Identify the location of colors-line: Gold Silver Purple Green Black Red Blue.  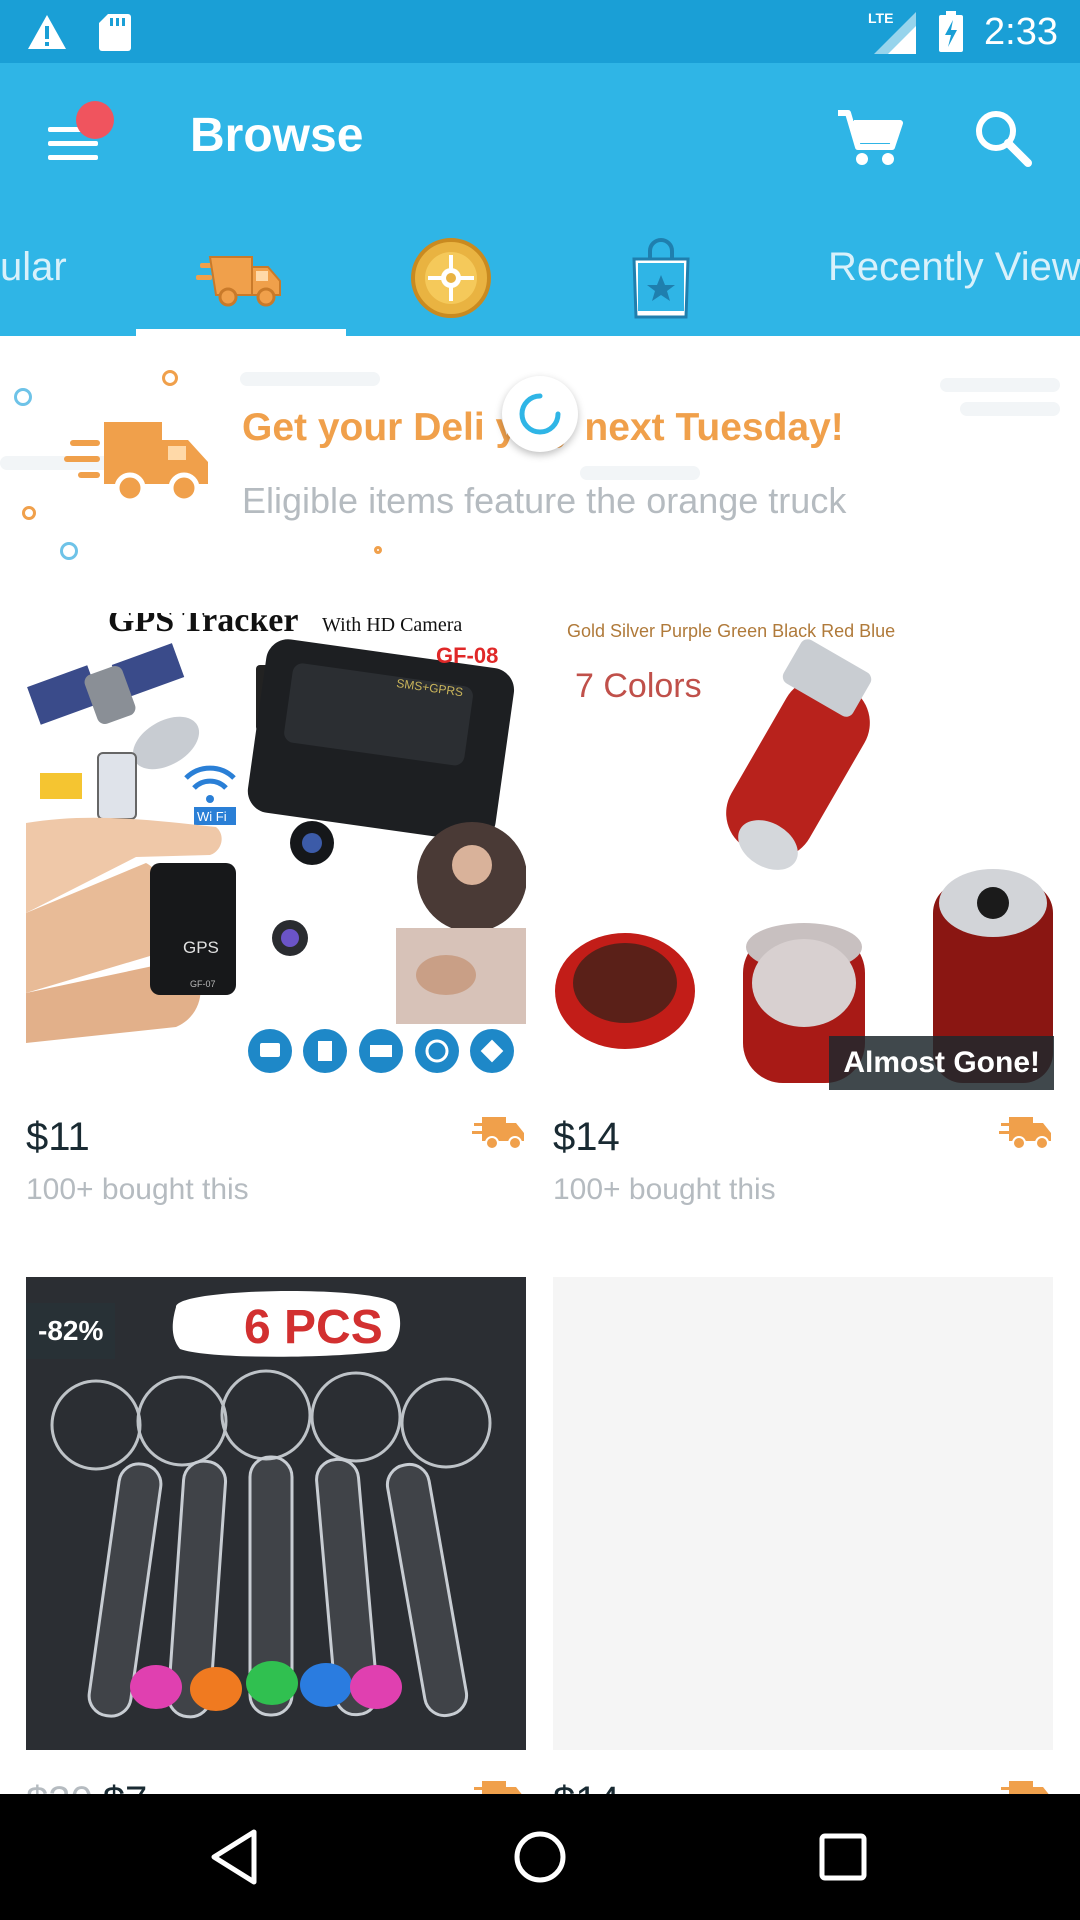
(731, 631).